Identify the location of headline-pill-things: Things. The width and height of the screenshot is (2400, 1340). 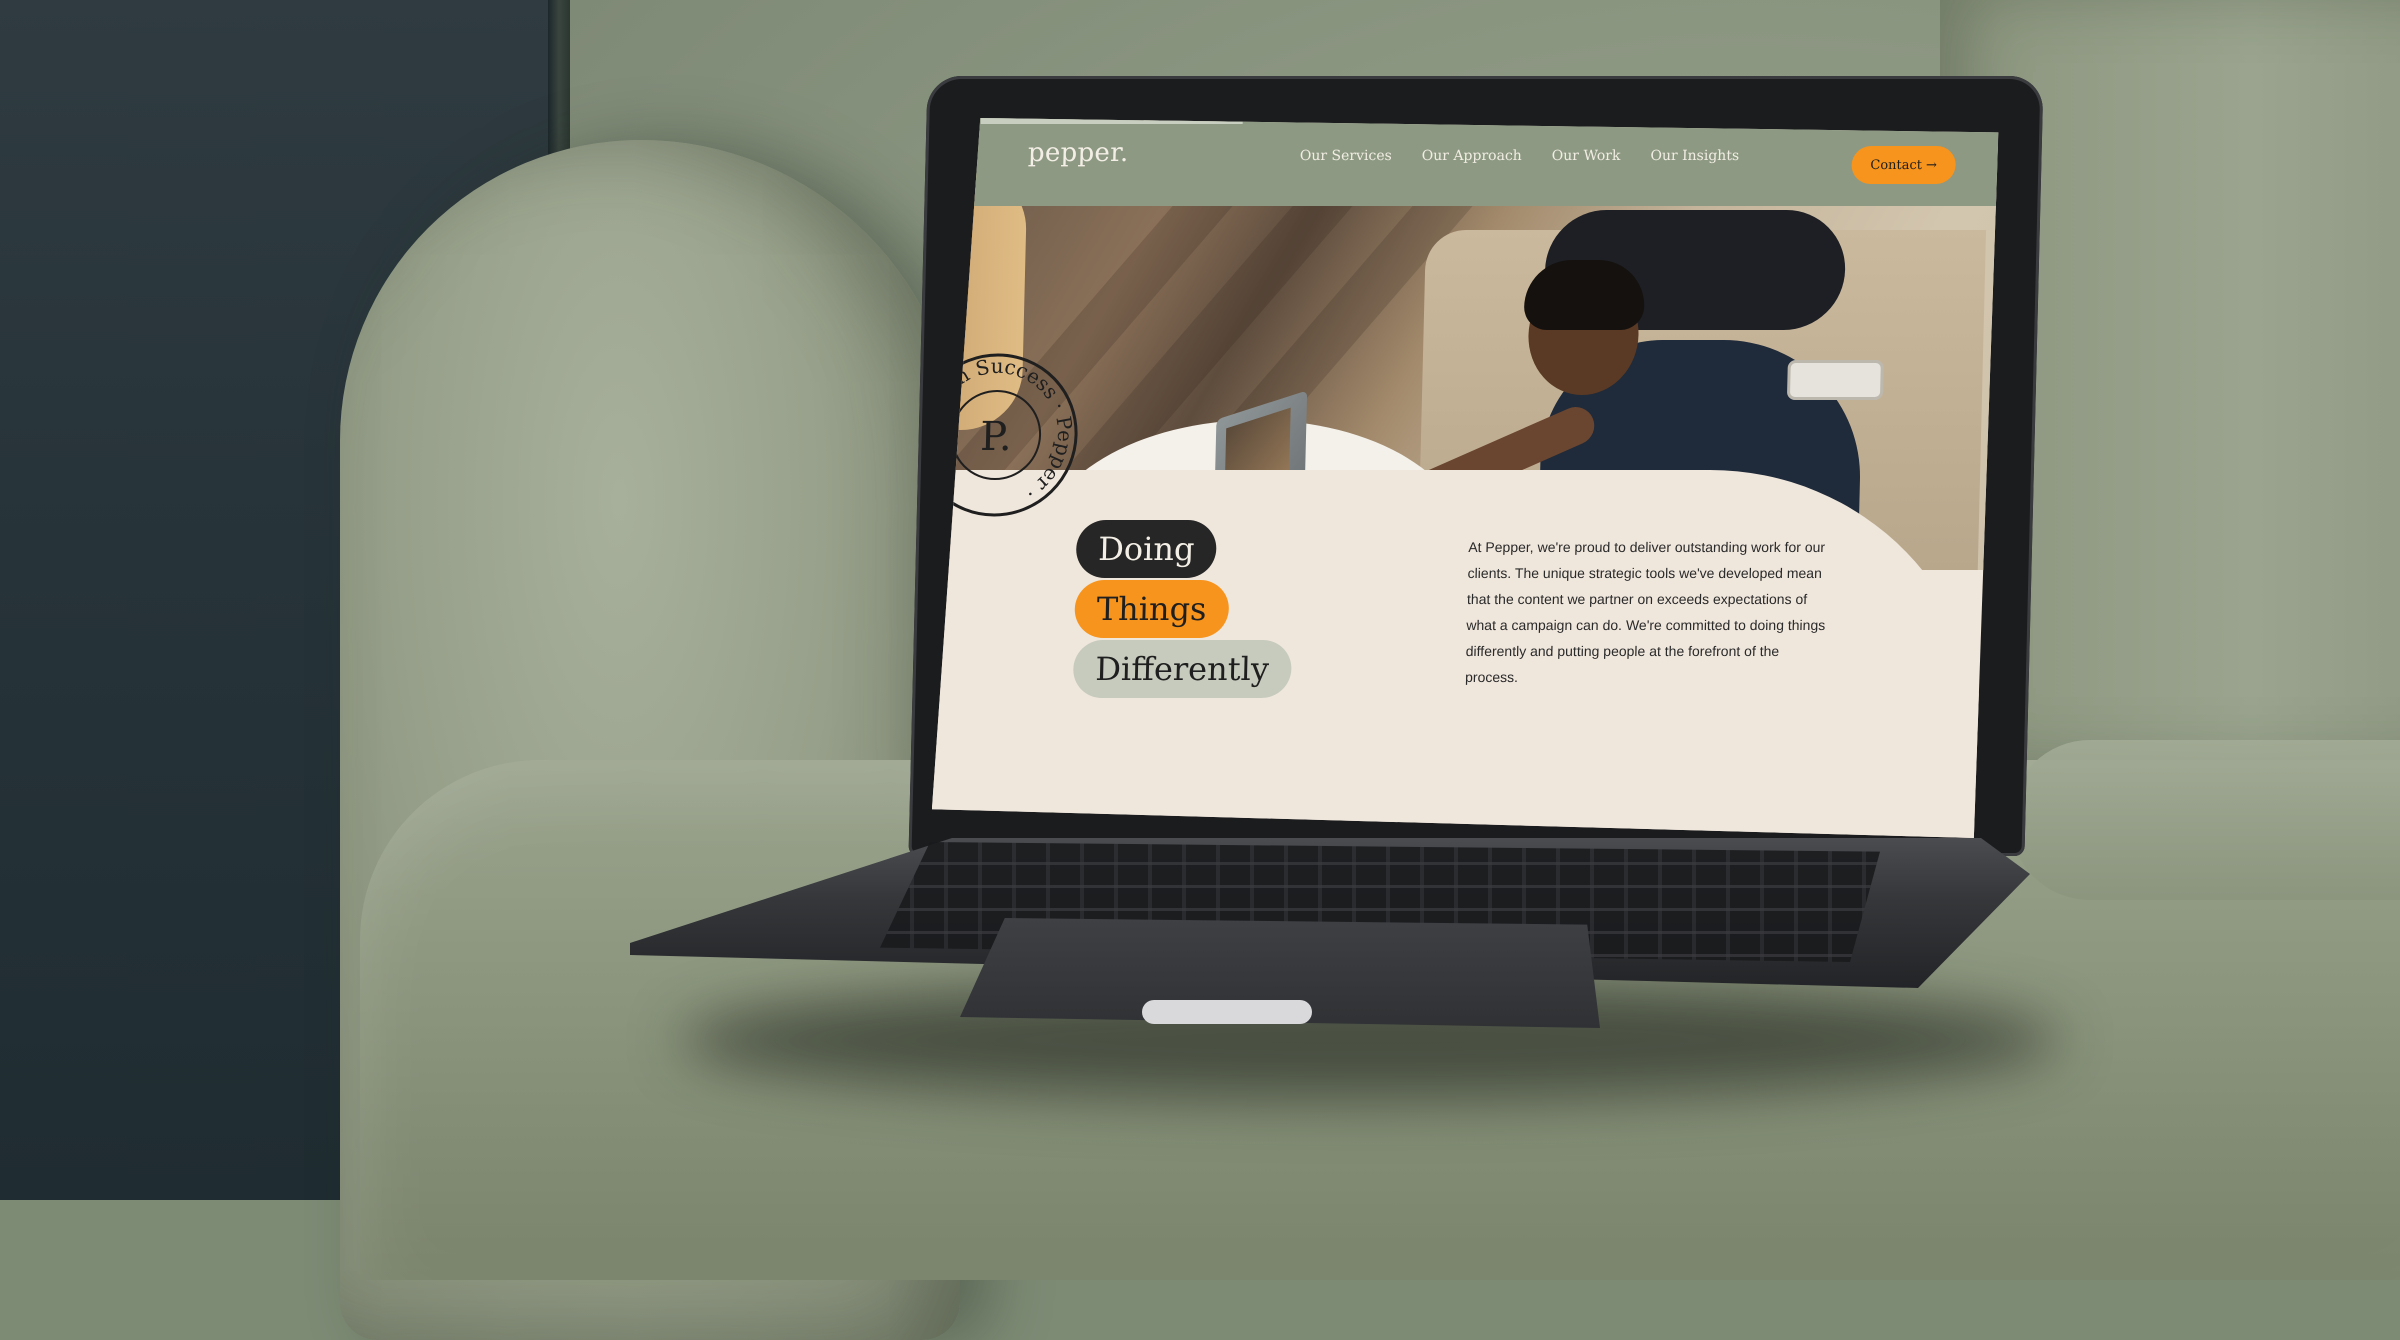
(1151, 609).